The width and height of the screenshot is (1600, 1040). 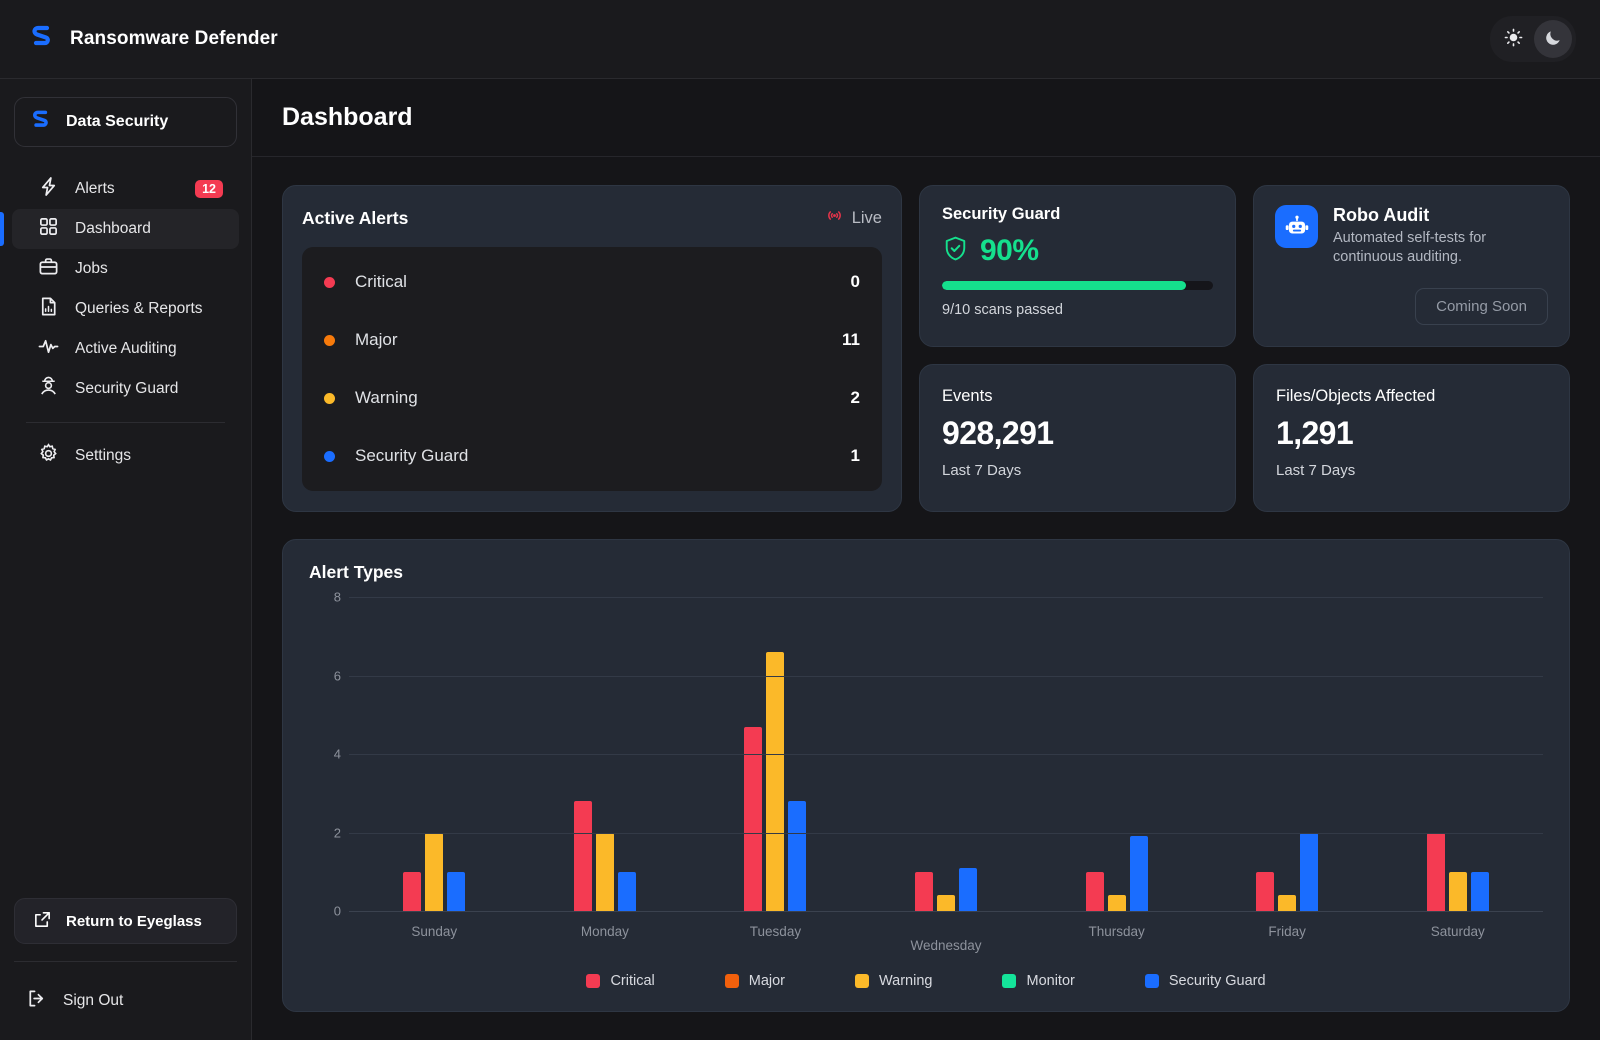 I want to click on y-axis-tick-label: 0, so click(x=337, y=911).